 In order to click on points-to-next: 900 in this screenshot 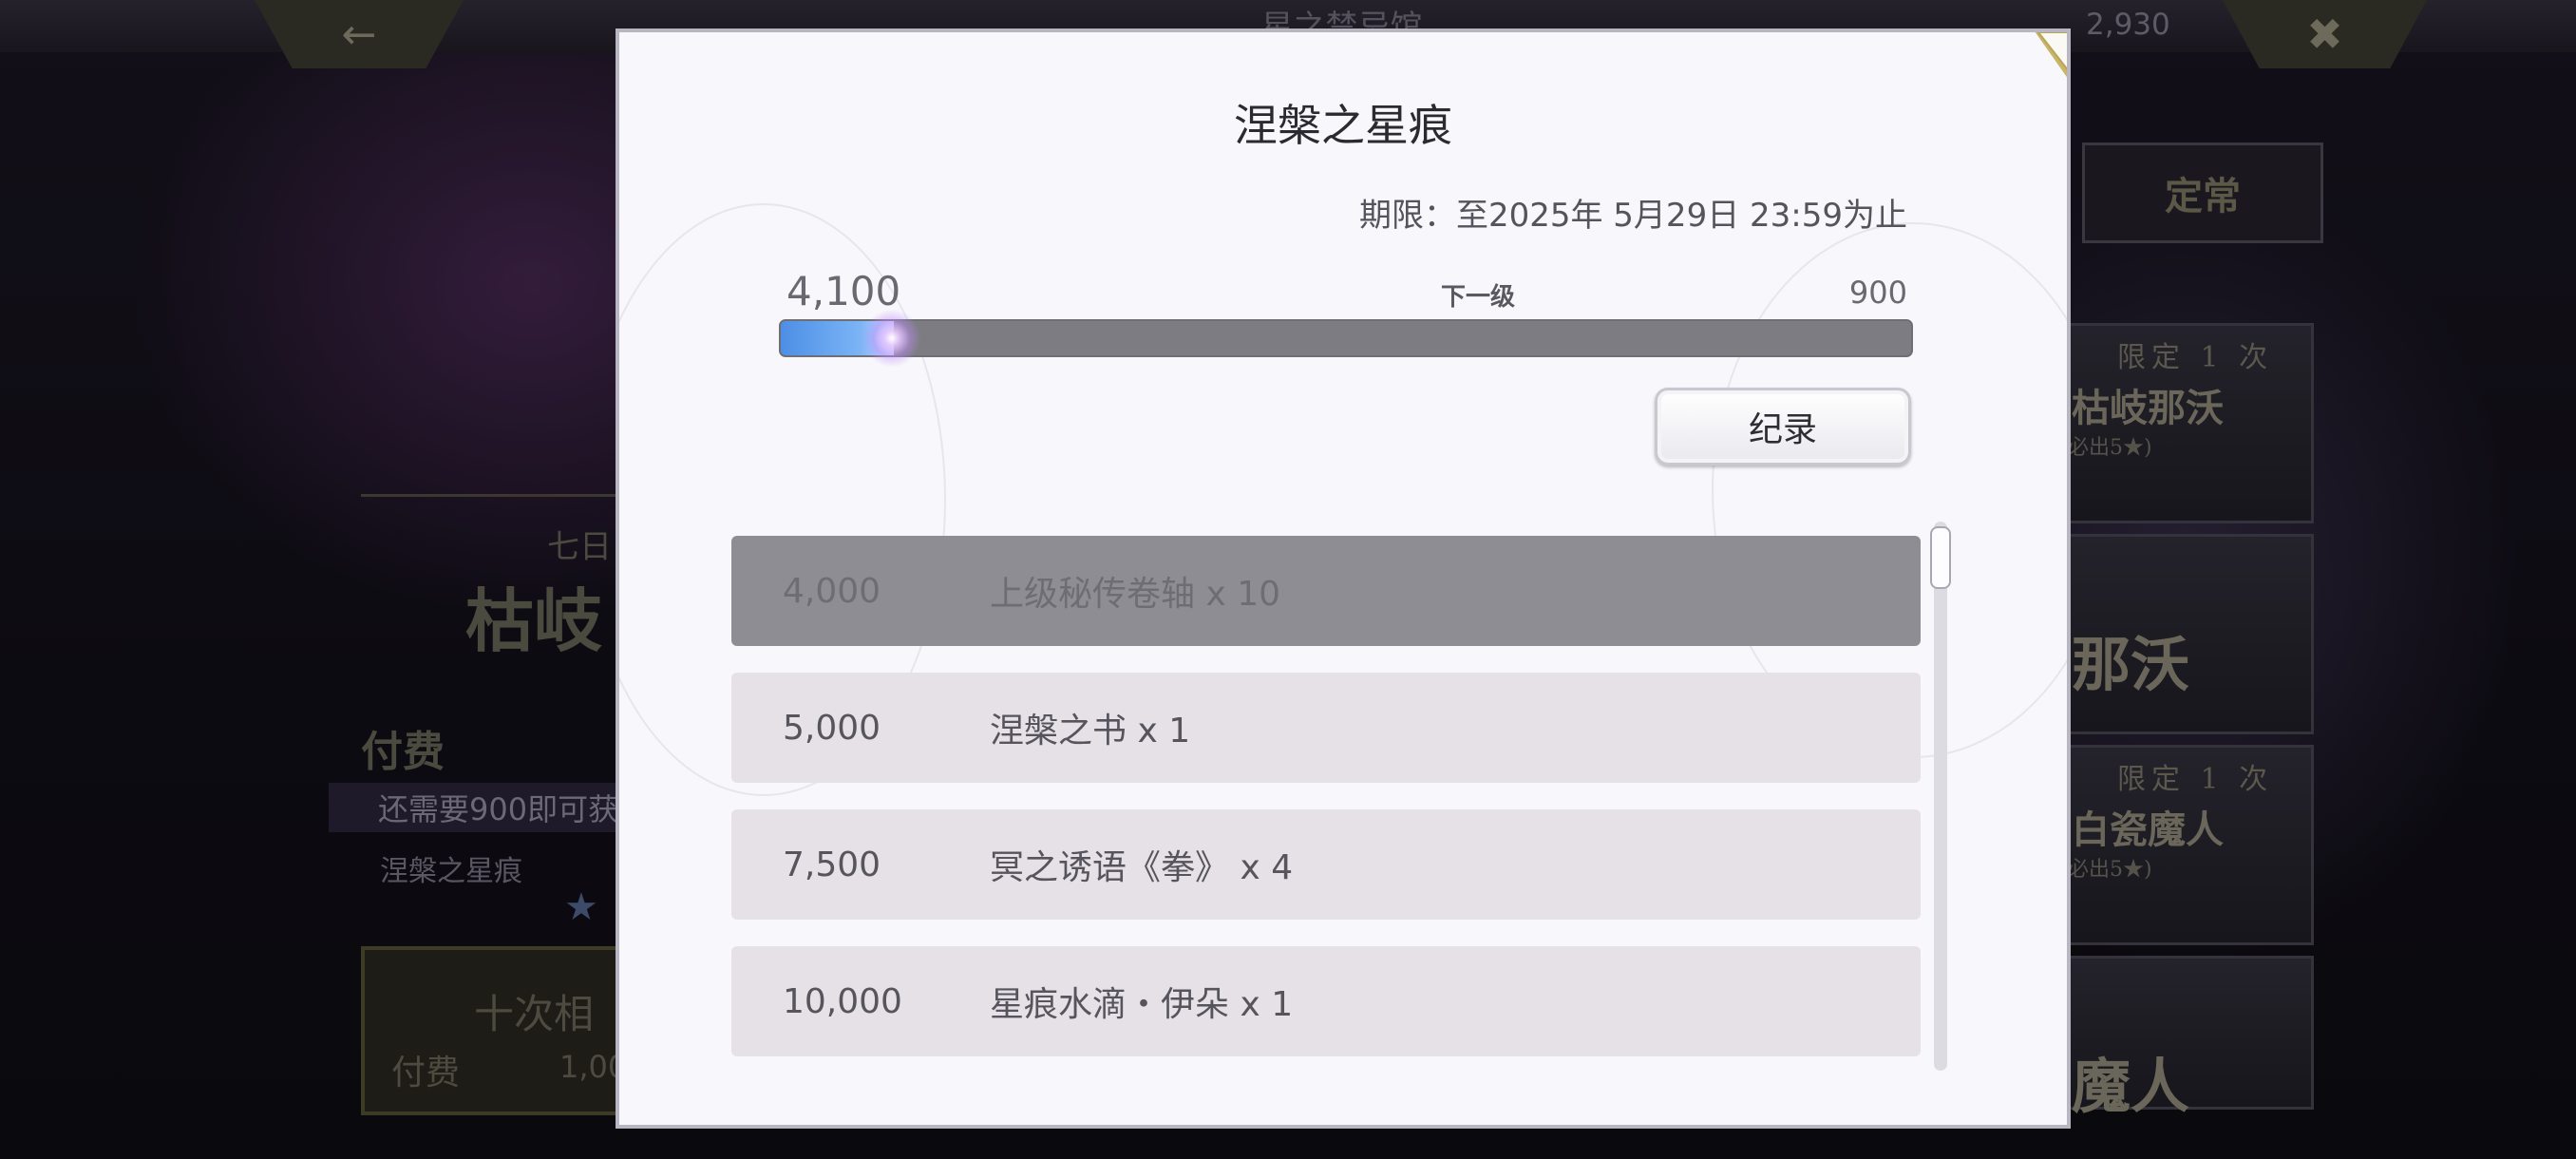, I will do `click(1877, 293)`.